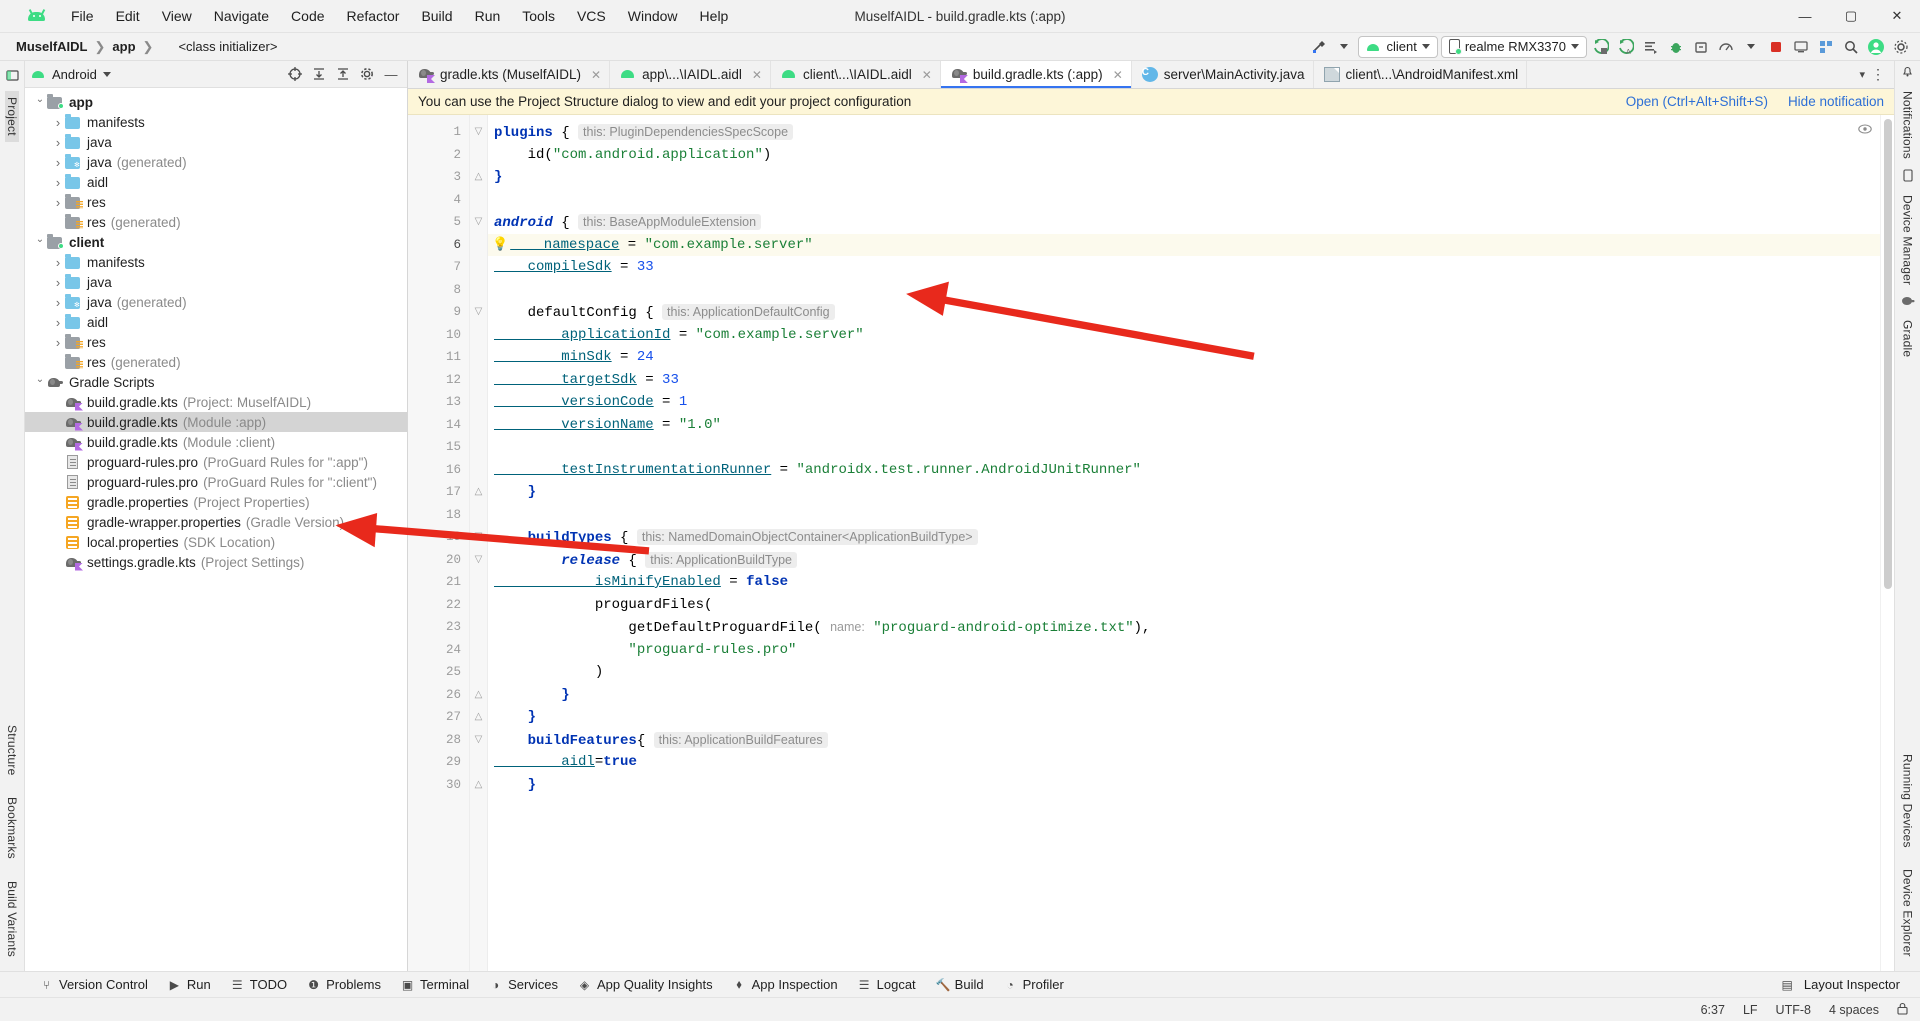  I want to click on stop-icon, so click(1776, 47).